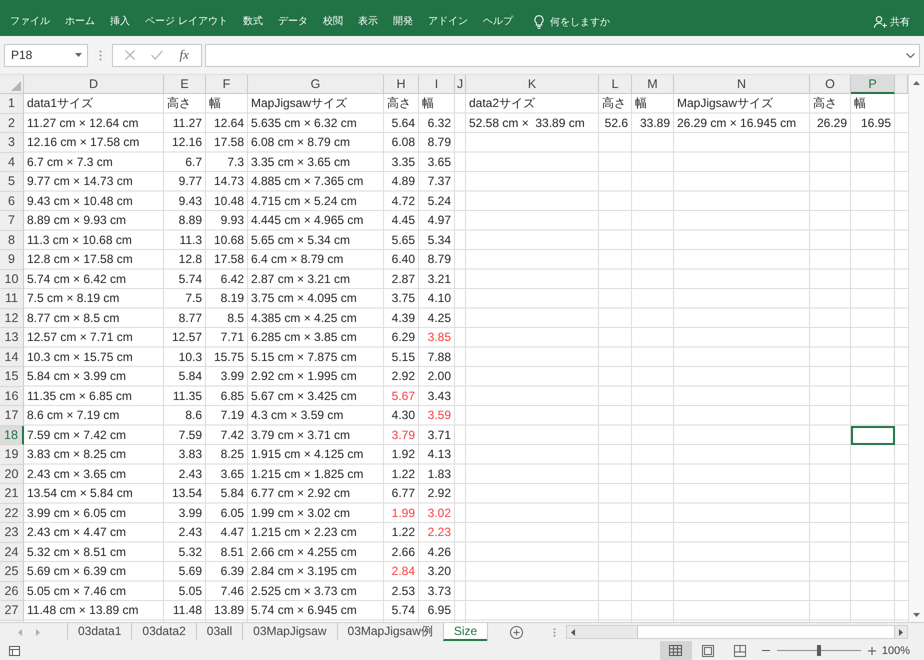 Image resolution: width=924 pixels, height=660 pixels. I want to click on row-header: 10, so click(12, 279).